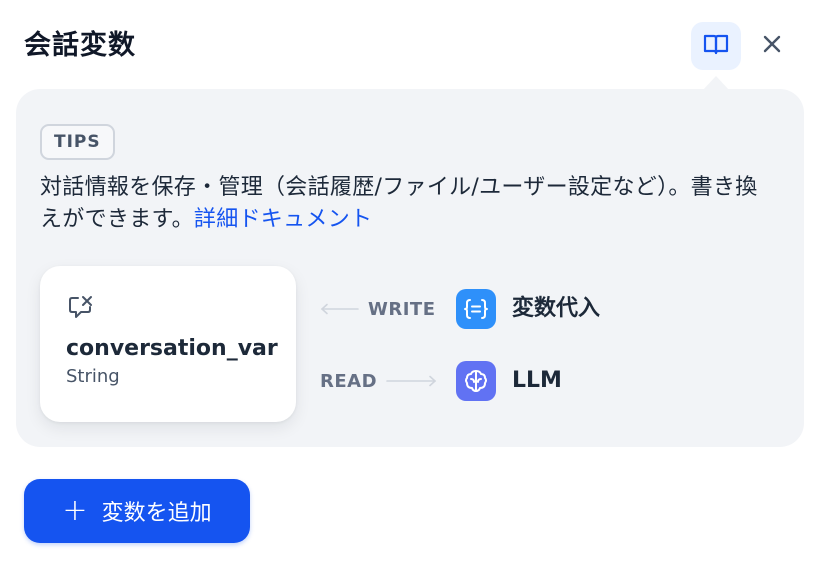 The height and width of the screenshot is (568, 822). Describe the element at coordinates (340, 309) in the screenshot. I see `arrow-left-icon` at that location.